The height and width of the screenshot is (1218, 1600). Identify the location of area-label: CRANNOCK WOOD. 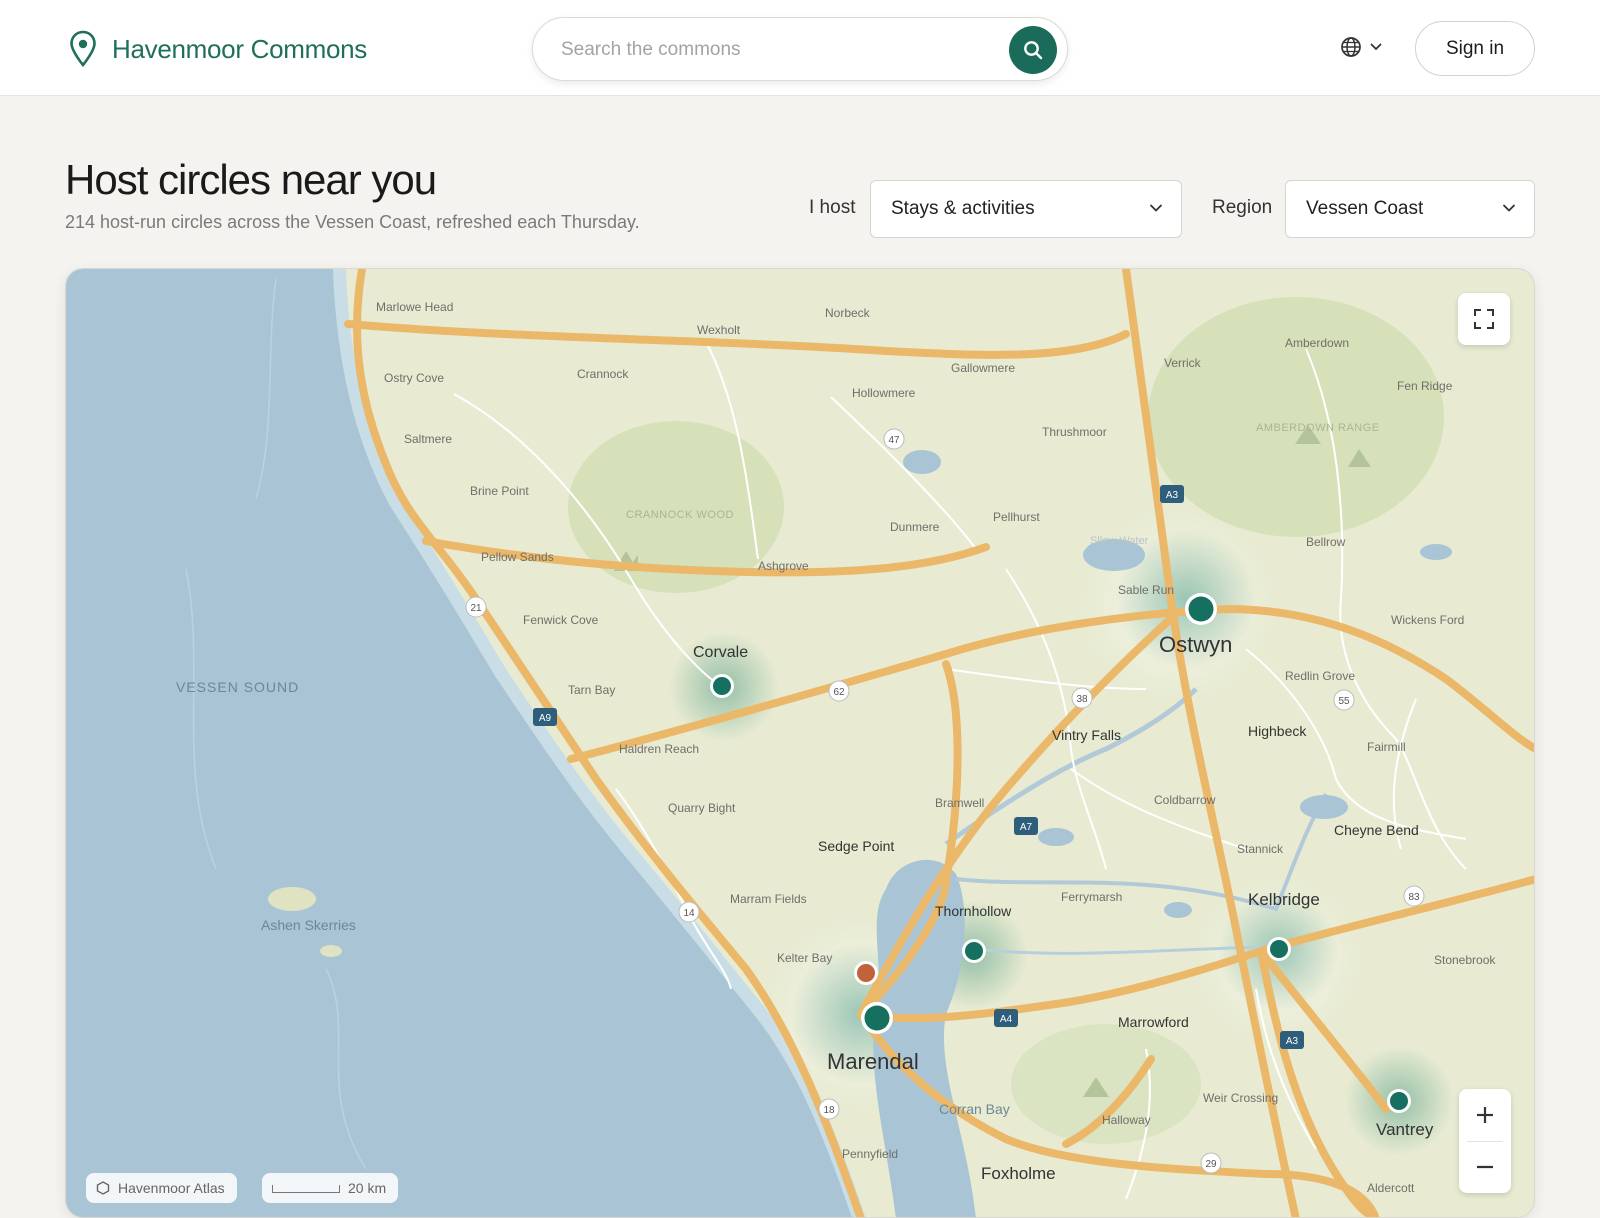
(680, 515).